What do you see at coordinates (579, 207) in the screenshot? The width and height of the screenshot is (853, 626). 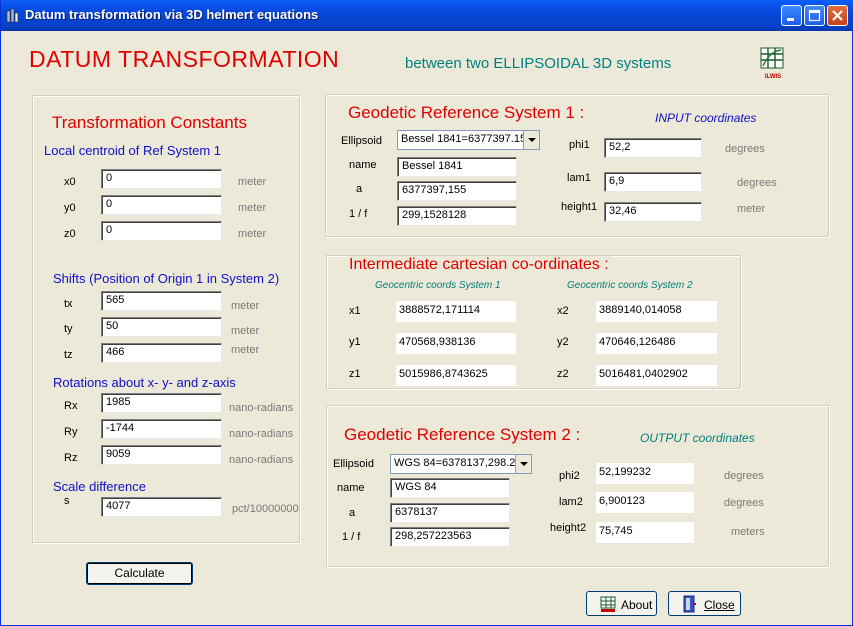 I see `height1-label: height1` at bounding box center [579, 207].